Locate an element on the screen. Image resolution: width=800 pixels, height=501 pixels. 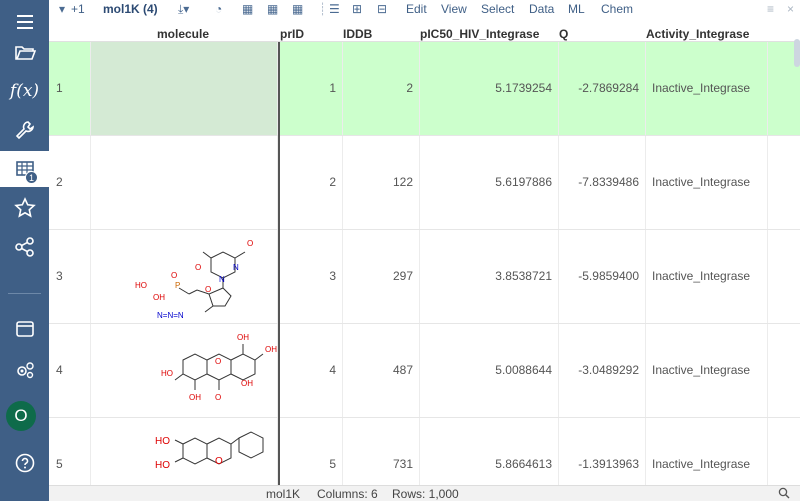
table-count-badge: 1 is located at coordinates (31, 177).